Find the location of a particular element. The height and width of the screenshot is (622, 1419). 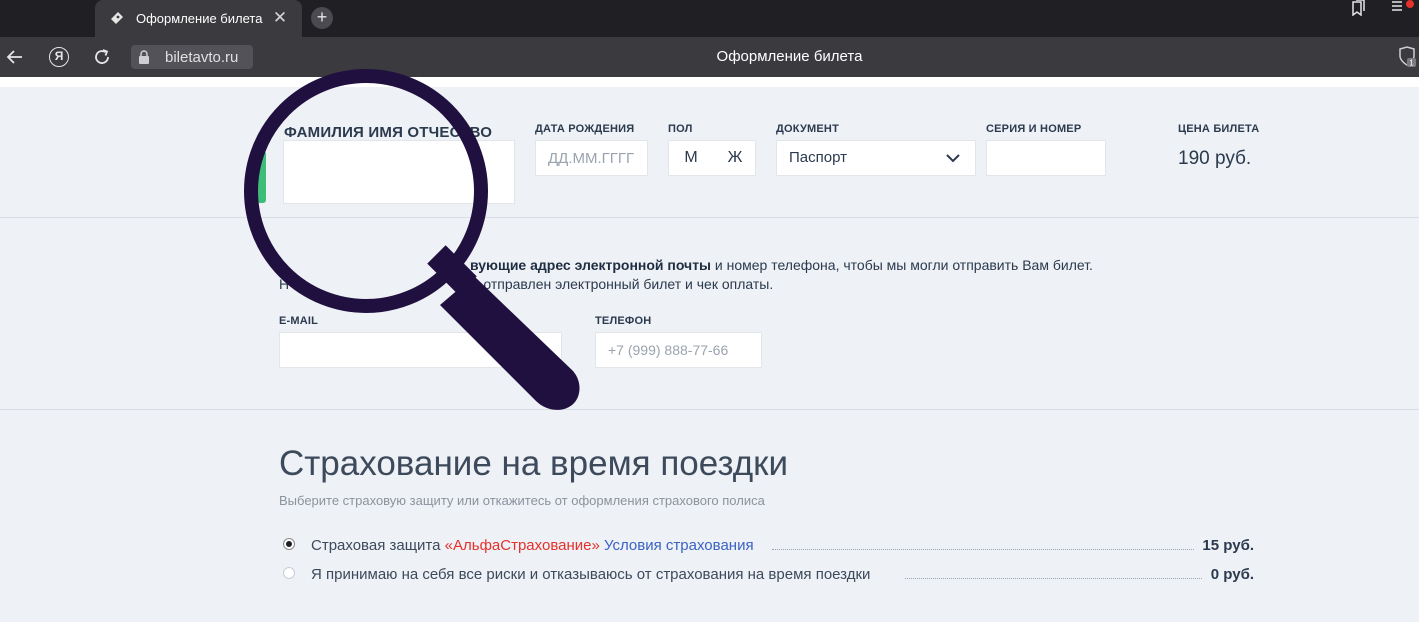

browser-tab-bar: Оформление билета ✕ + is located at coordinates (709, 18).